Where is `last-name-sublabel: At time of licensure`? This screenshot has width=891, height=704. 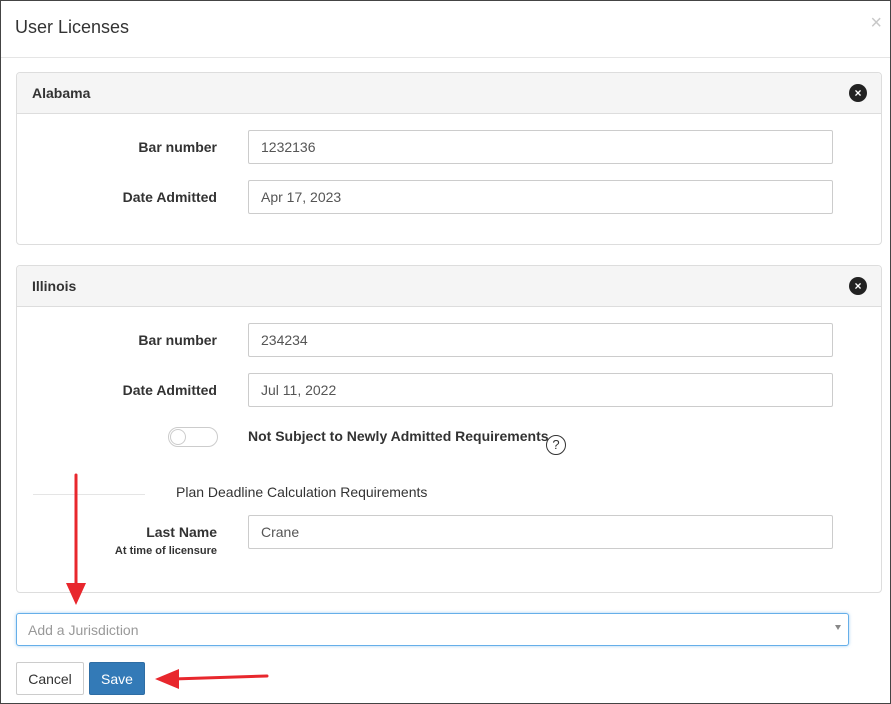 last-name-sublabel: At time of licensure is located at coordinates (165, 551).